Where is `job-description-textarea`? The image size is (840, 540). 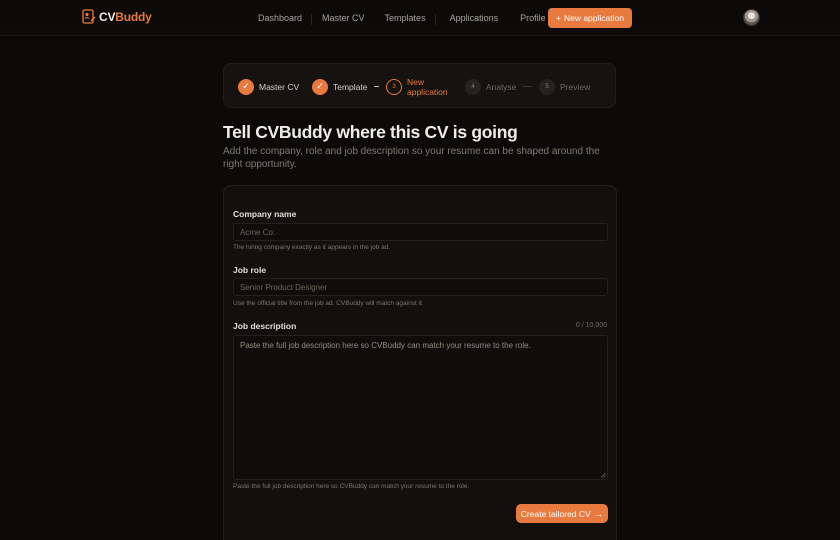
job-description-textarea is located at coordinates (420, 407).